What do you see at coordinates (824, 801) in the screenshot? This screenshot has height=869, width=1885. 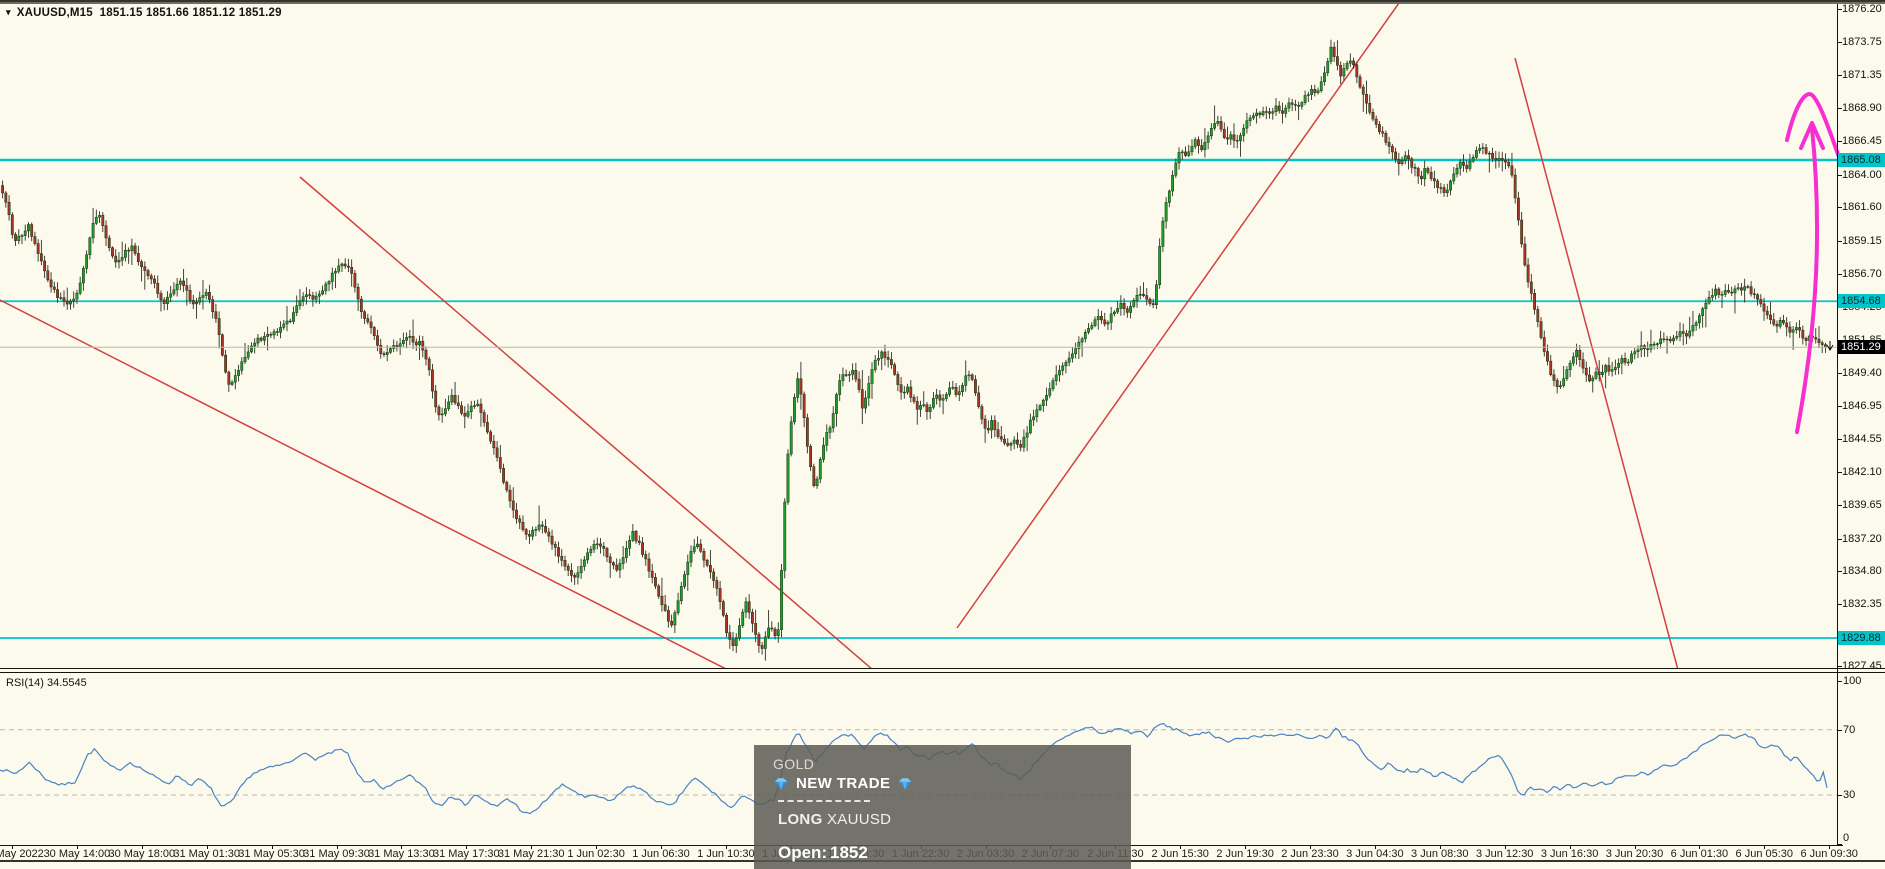 I see `popup-divider` at bounding box center [824, 801].